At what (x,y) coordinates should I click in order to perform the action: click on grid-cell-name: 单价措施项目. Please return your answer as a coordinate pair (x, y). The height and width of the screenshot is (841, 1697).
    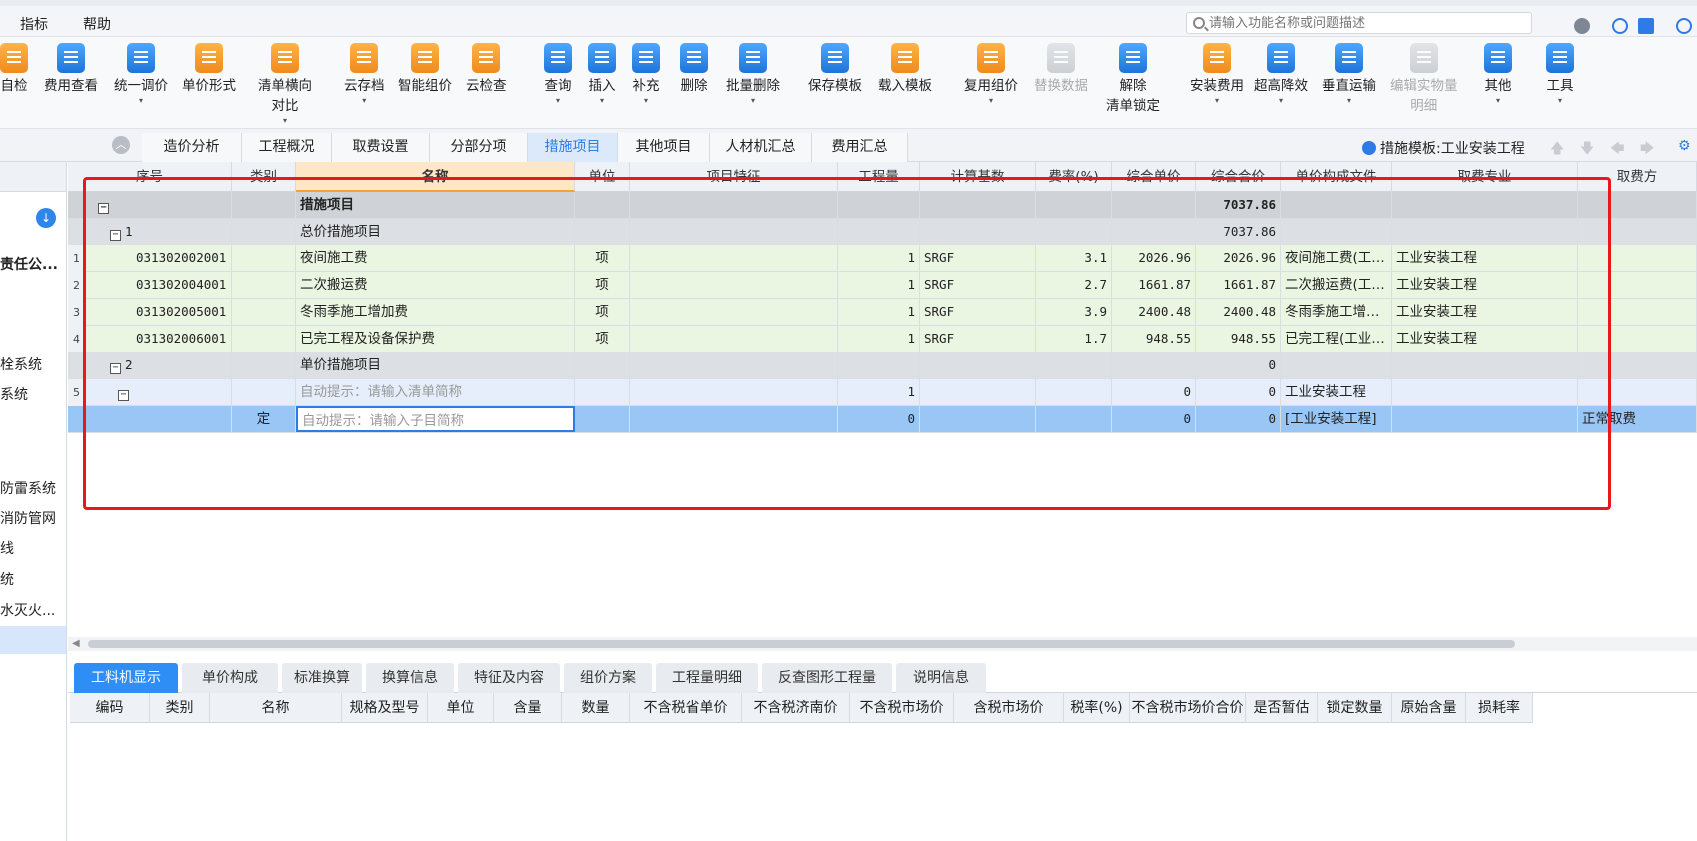
    Looking at the image, I should click on (435, 365).